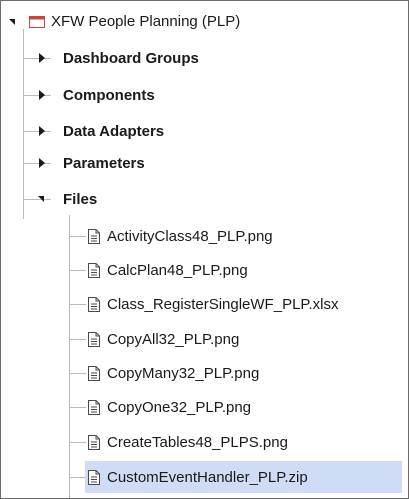  Describe the element at coordinates (177, 270) in the screenshot. I see `file-item-label: CalcPlan48_PLP.png` at that location.